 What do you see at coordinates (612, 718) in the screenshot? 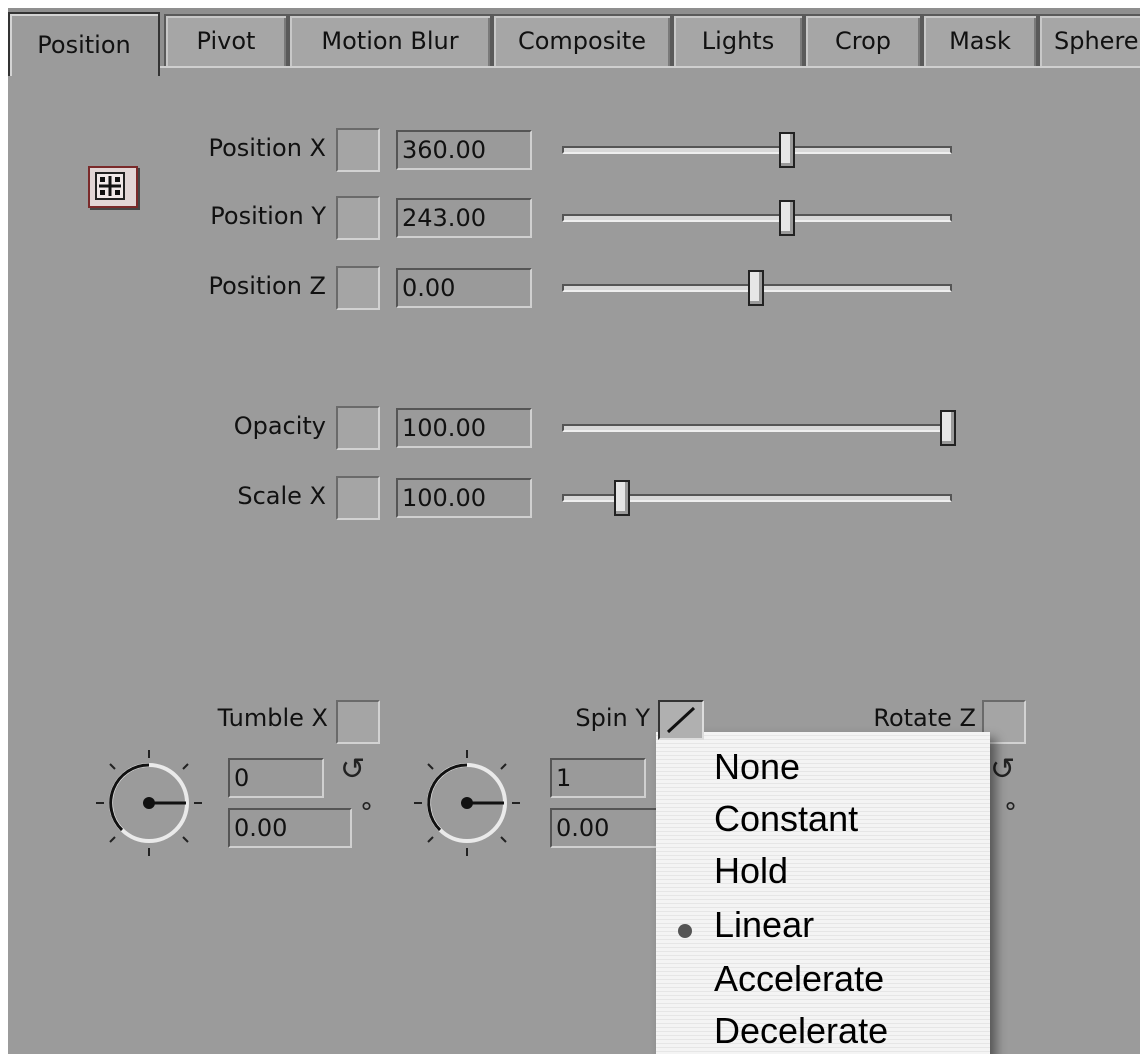
I see `spin-y-label: Spin Y` at bounding box center [612, 718].